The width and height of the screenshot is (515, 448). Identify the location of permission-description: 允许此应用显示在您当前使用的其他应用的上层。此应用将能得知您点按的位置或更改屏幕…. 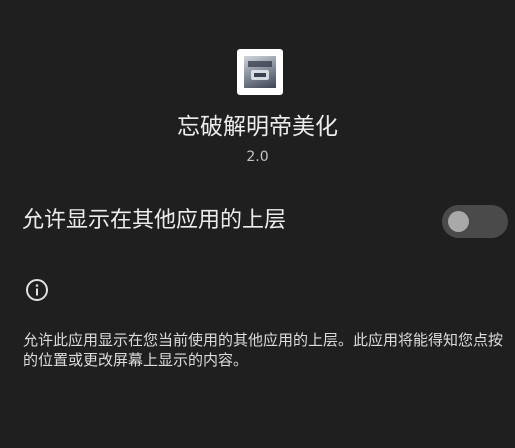
(263, 350).